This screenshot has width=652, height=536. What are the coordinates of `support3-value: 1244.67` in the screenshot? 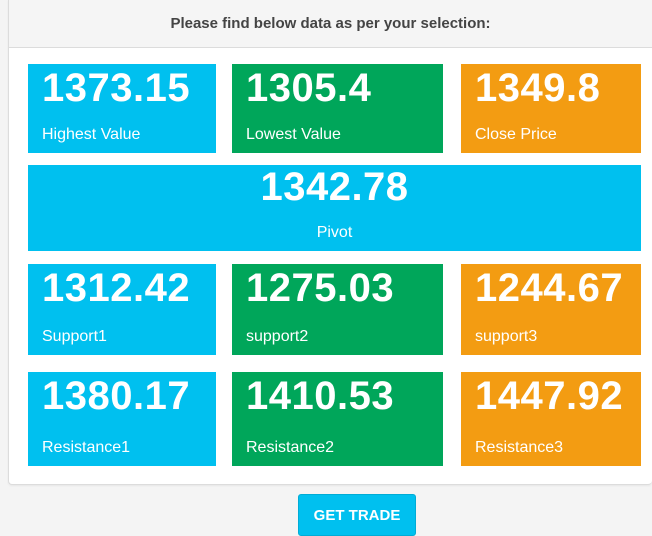 It's located at (549, 288).